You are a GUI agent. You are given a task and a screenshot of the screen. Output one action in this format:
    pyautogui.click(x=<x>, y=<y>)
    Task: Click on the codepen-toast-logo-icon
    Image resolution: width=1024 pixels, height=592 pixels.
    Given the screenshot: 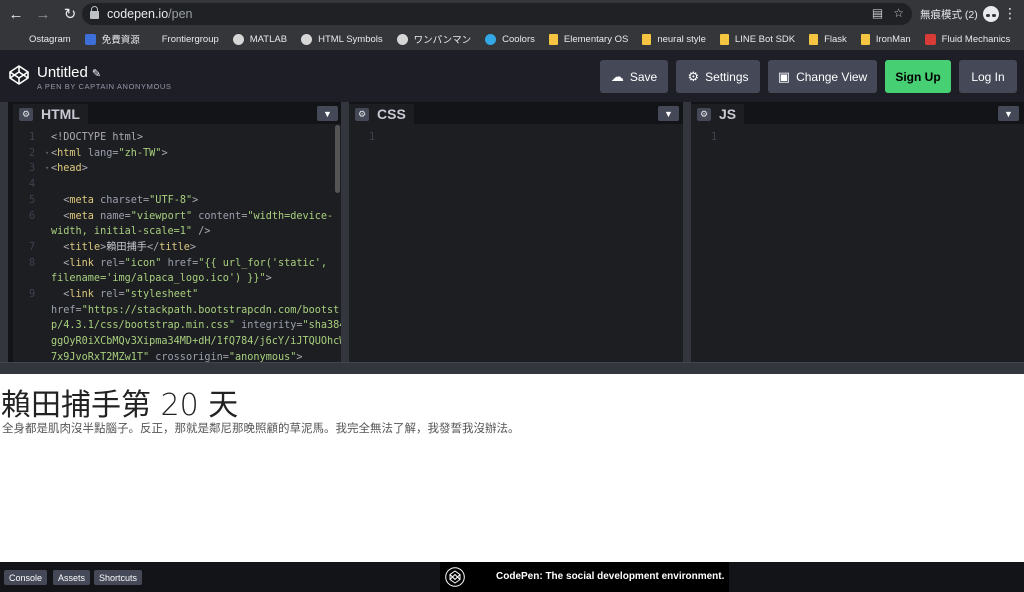 What is the action you would take?
    pyautogui.click(x=455, y=577)
    